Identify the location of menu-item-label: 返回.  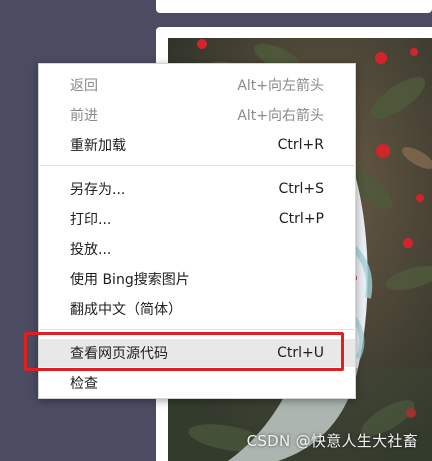
(84, 86).